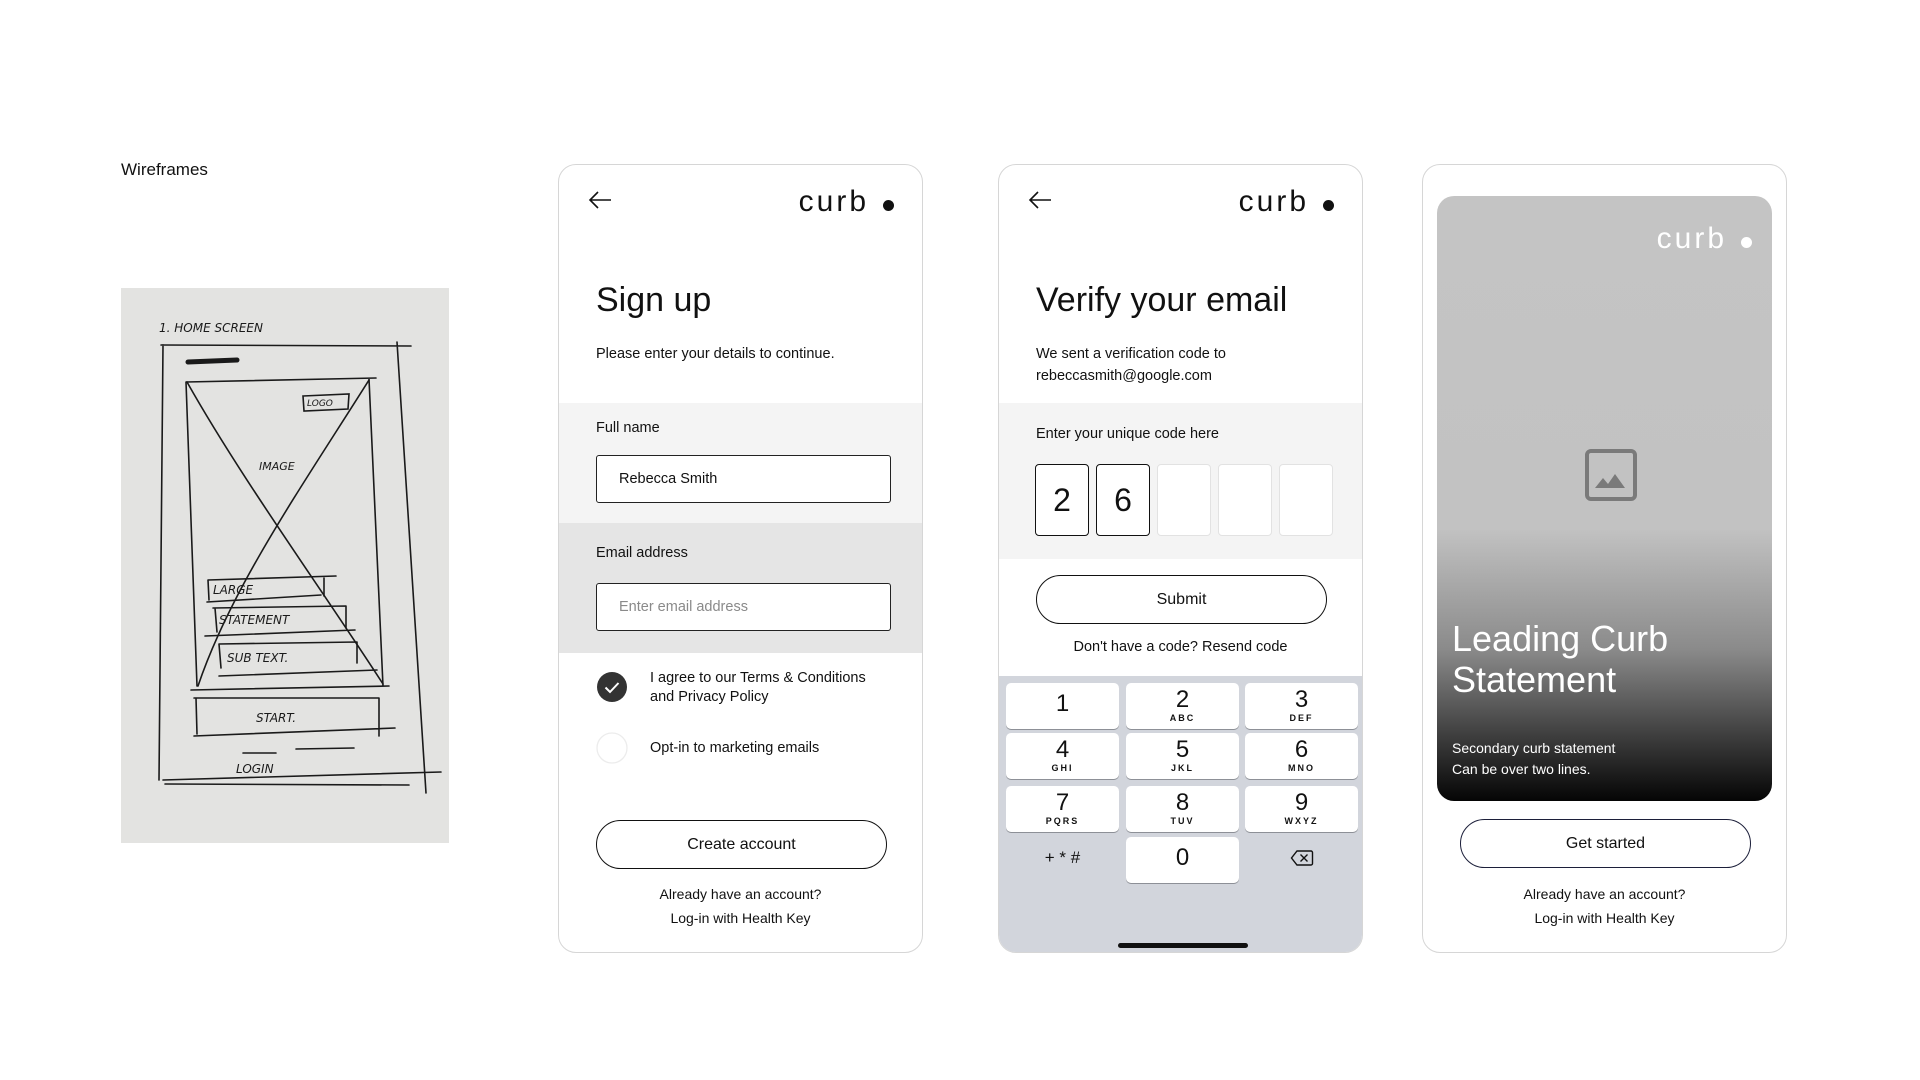 The height and width of the screenshot is (1080, 1920). I want to click on sketch-logo: LOGO, so click(320, 404).